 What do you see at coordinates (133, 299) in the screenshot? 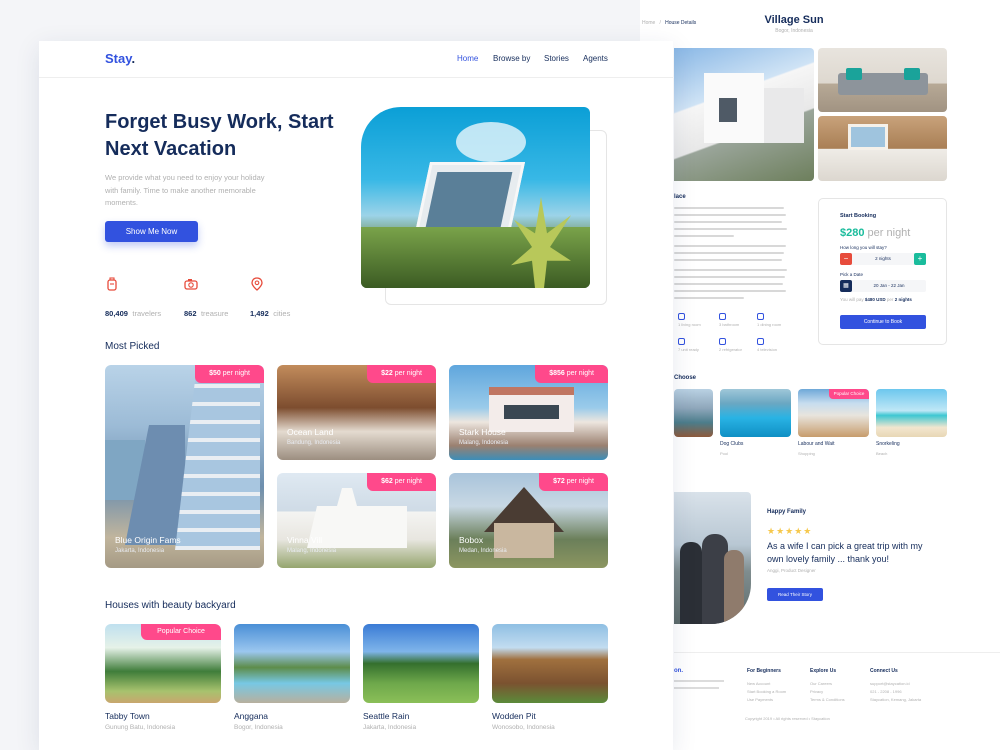
I see `stat-travelers: 80,409 travelers` at bounding box center [133, 299].